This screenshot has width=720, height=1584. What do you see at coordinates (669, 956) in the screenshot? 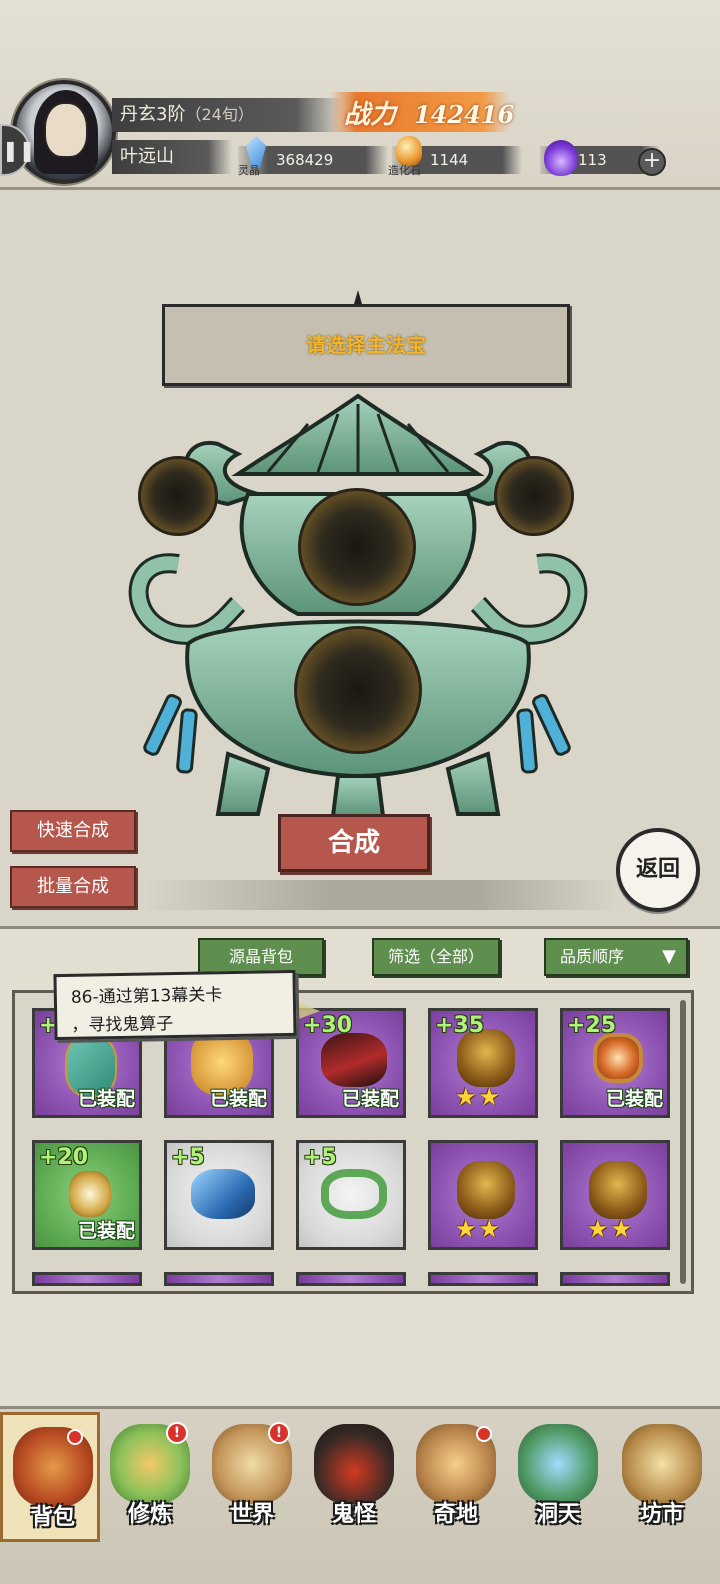
I see `chevron-down-icon: ▼` at bounding box center [669, 956].